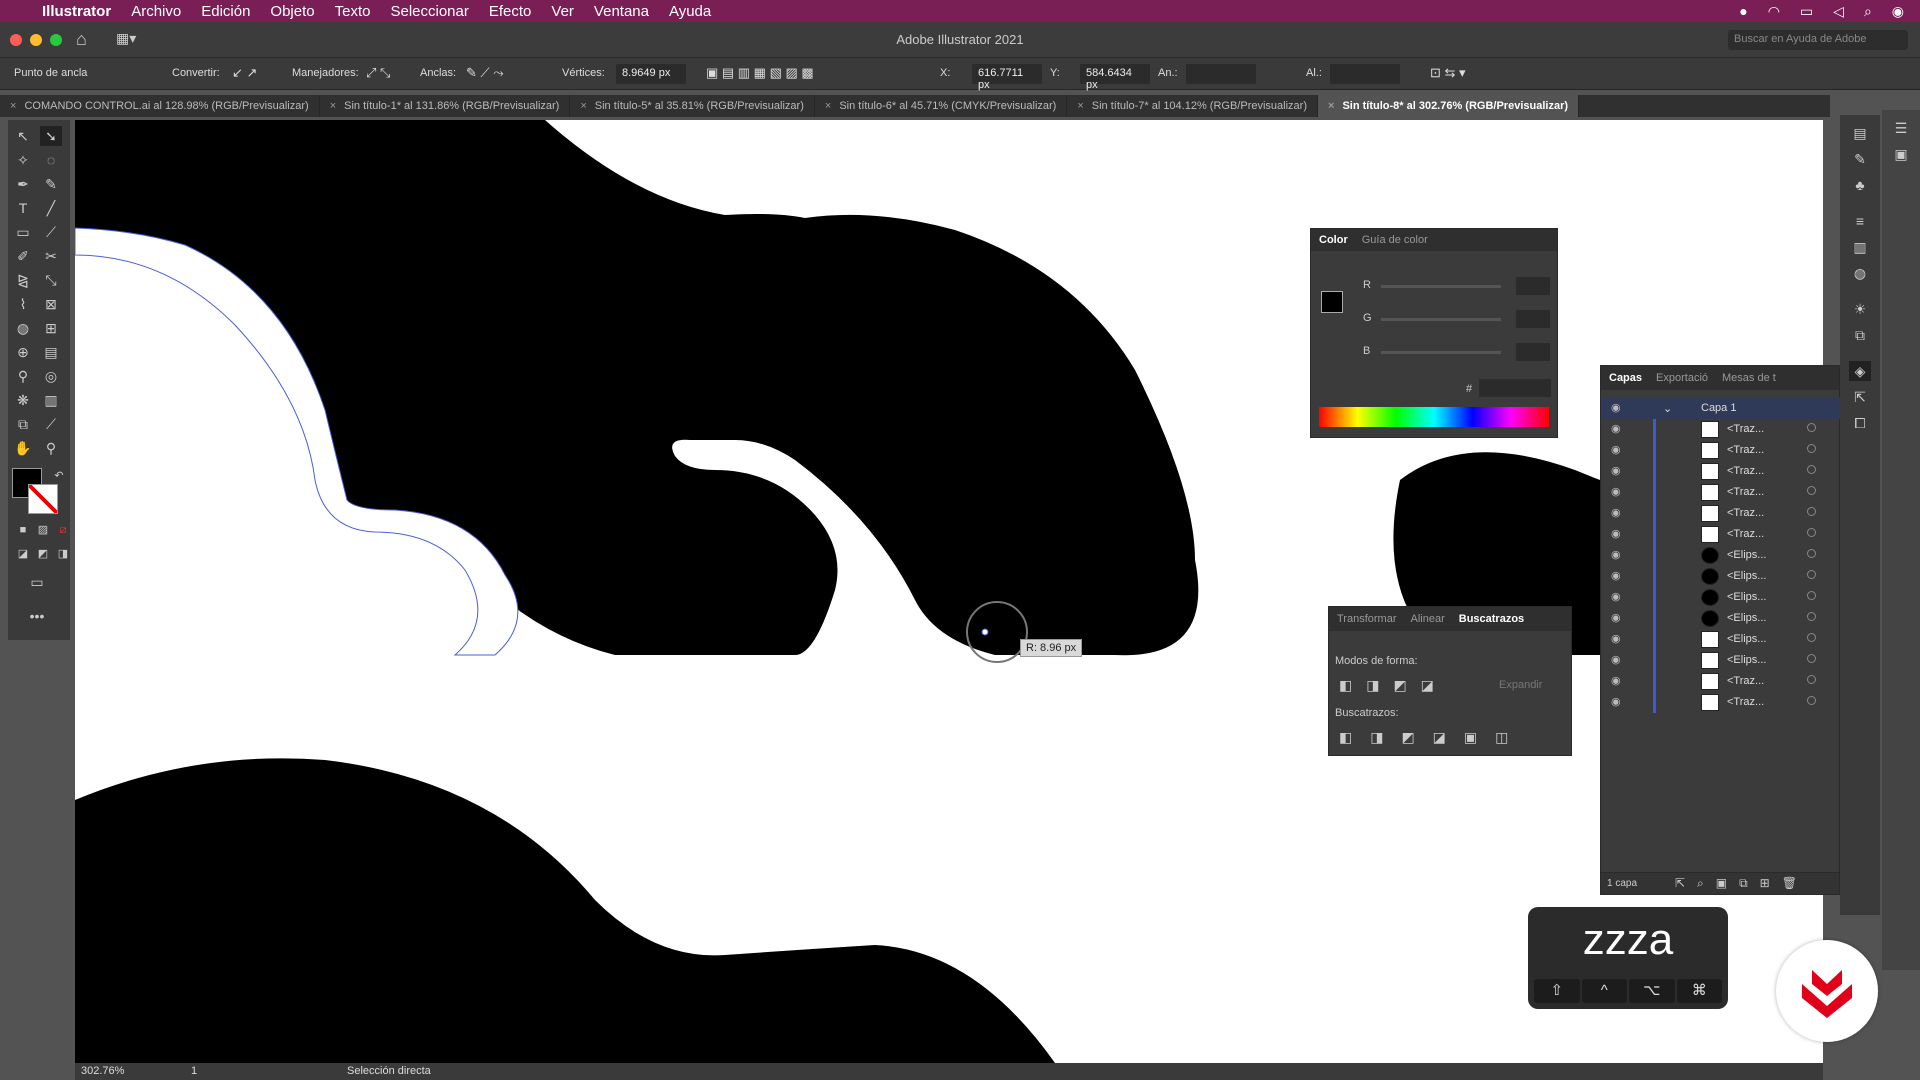 Image resolution: width=1920 pixels, height=1080 pixels. I want to click on transform-icons: ⊡ ⇆ ▾, so click(1448, 73).